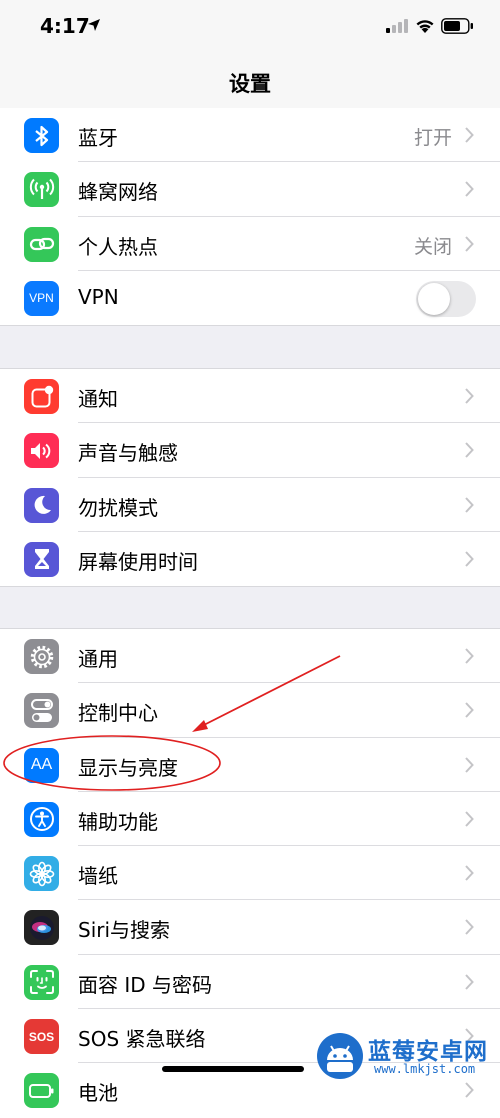  I want to click on location-arrow-icon, so click(94, 25).